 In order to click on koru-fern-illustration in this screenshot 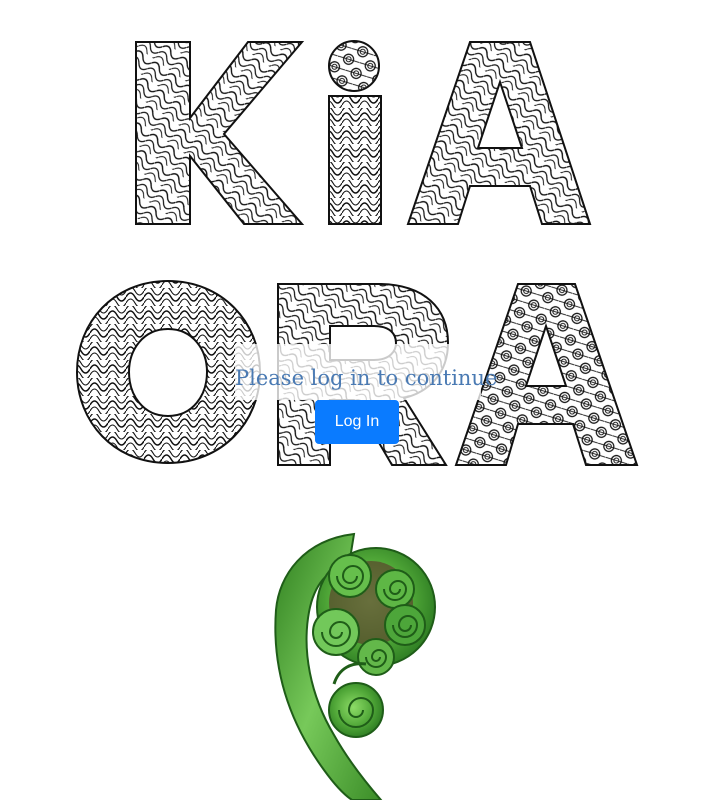, I will do `click(355, 666)`.